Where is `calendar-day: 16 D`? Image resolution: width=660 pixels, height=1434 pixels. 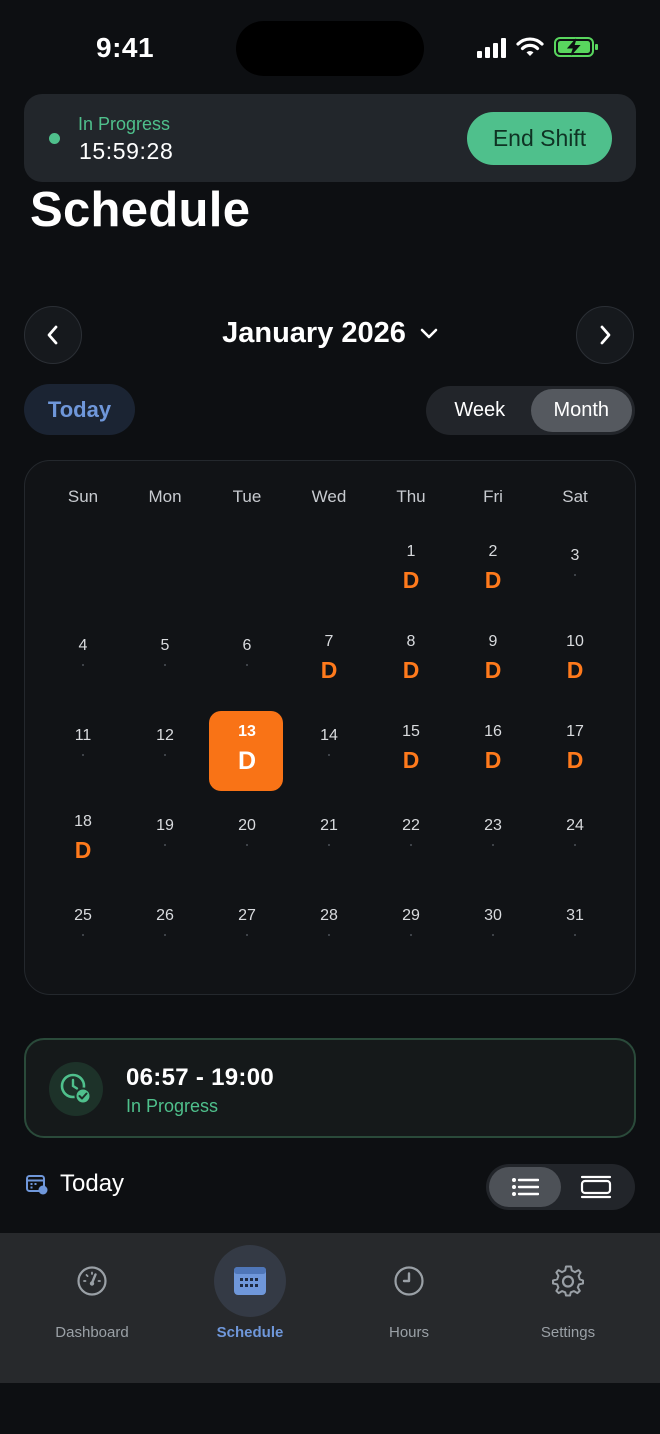 calendar-day: 16 D is located at coordinates (493, 751).